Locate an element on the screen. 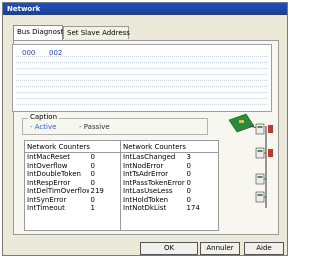  table-row: IntDoubleToken 0 is located at coordinates (73, 174).